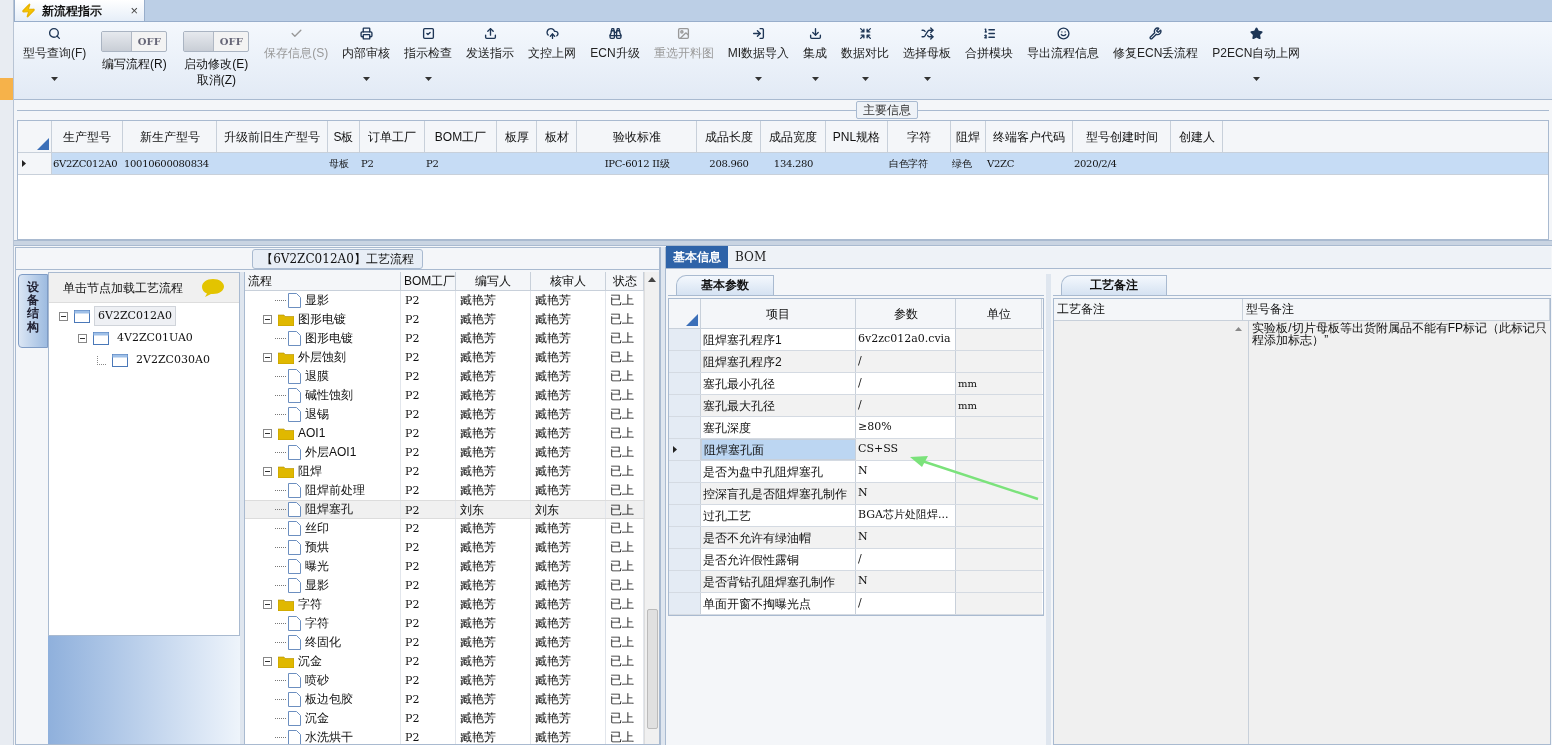  Describe the element at coordinates (815, 60) in the screenshot. I see `toolbar-button: 集成` at that location.